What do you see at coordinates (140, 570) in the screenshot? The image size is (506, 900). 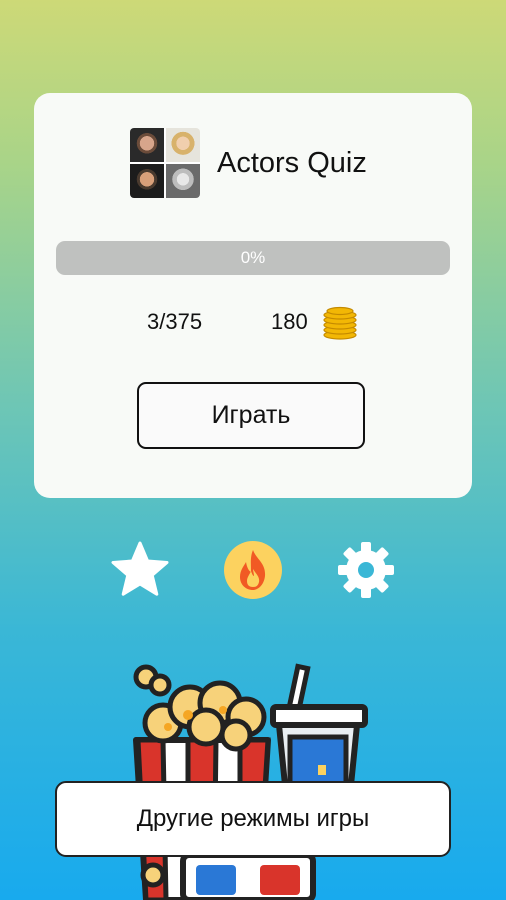 I see `star-icon` at bounding box center [140, 570].